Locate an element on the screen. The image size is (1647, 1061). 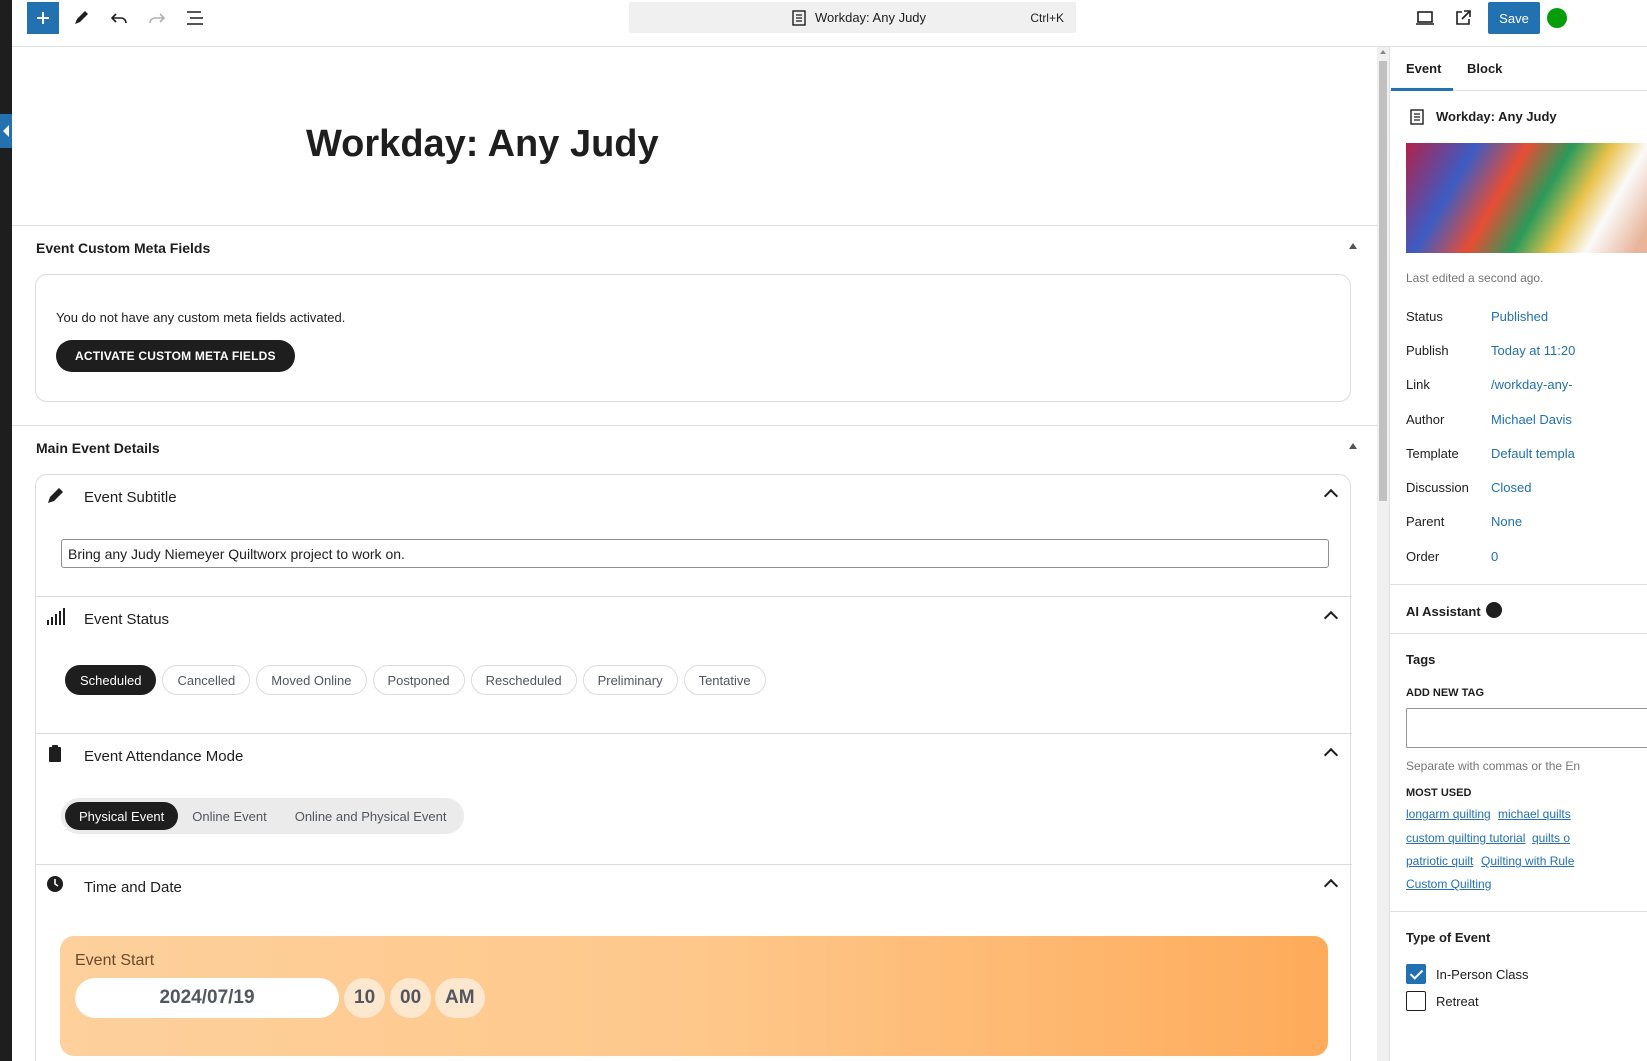
last-edited-text: Last edited a second ago. is located at coordinates (1475, 278).